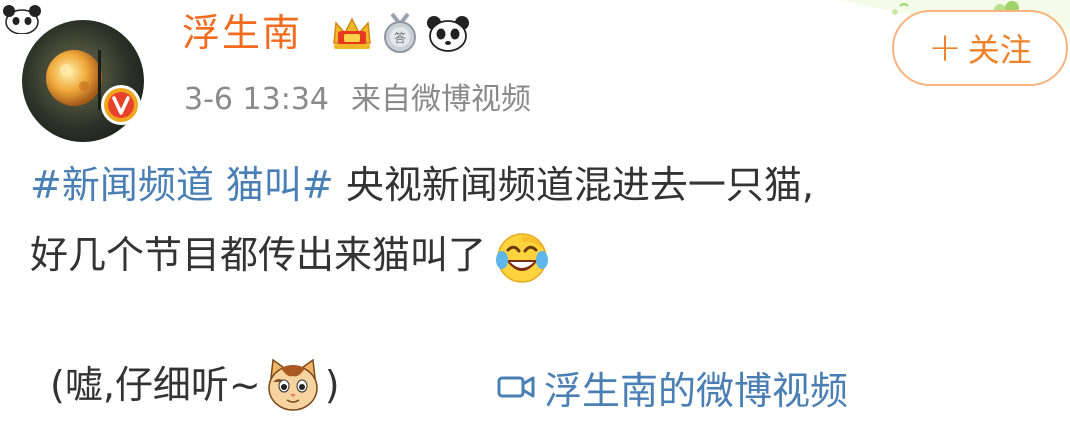  Describe the element at coordinates (182, 185) in the screenshot. I see `hashtag-link: #新闻频道 猫叫#` at that location.